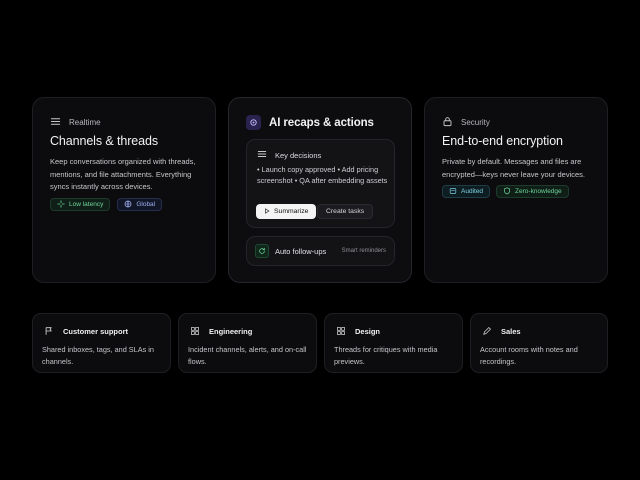 The height and width of the screenshot is (480, 640). What do you see at coordinates (511, 331) in the screenshot?
I see `sales-title: Sales` at bounding box center [511, 331].